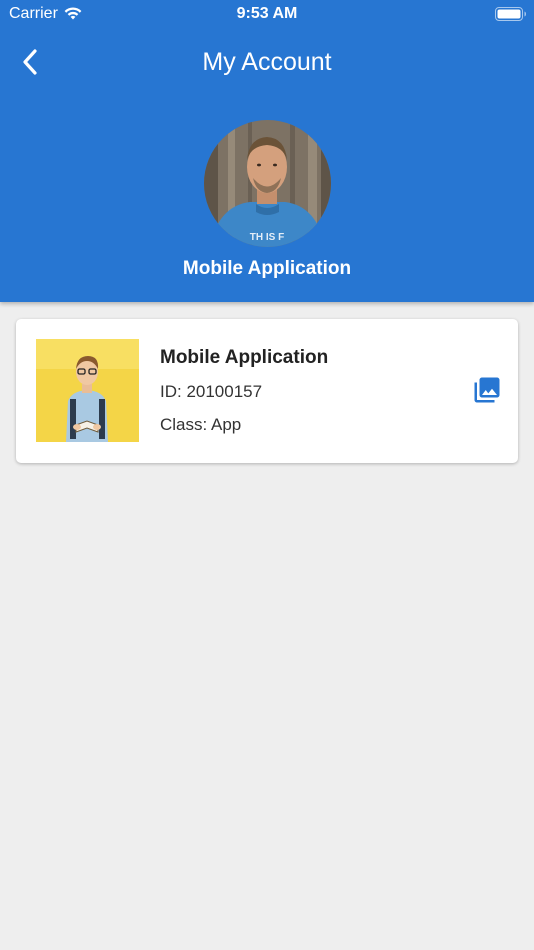 This screenshot has height=950, width=534. Describe the element at coordinates (267, 268) in the screenshot. I see `profile-name: Mobile Application` at that location.